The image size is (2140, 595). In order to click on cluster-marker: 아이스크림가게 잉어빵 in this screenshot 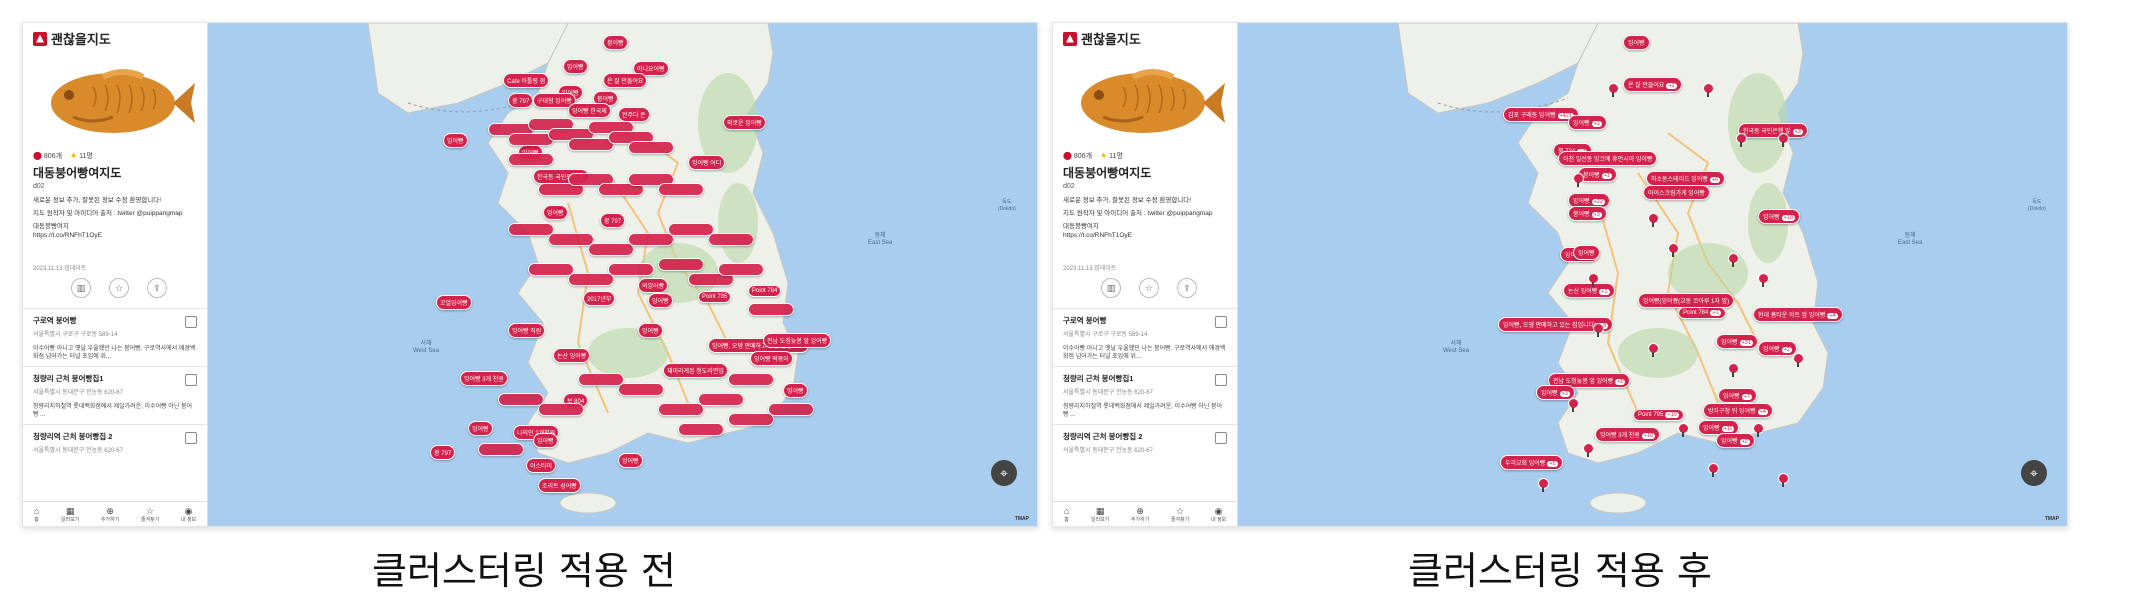, I will do `click(1676, 192)`.